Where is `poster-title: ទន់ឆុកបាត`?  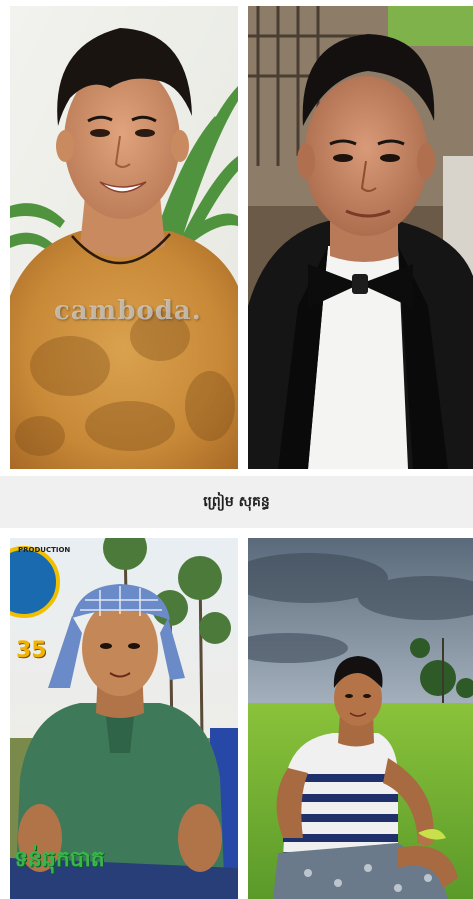
poster-title: ទន់ឆុកបាត is located at coordinates (59, 859).